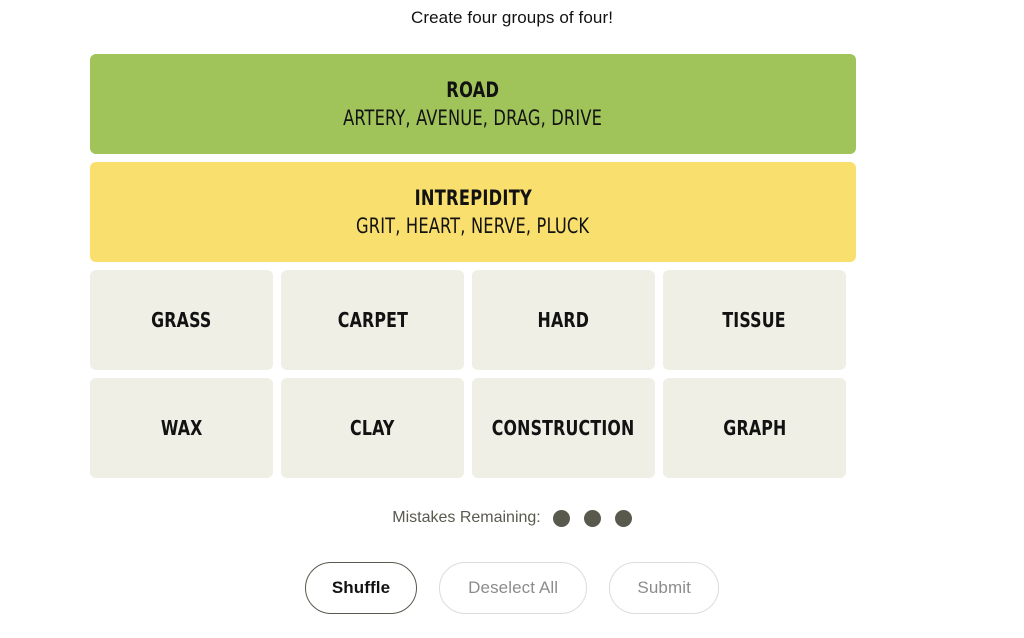 This screenshot has height=638, width=1024. I want to click on solved-group-yellow: INTREPIDITY GRIT, HEART, NERVE, PLUCK, so click(473, 212).